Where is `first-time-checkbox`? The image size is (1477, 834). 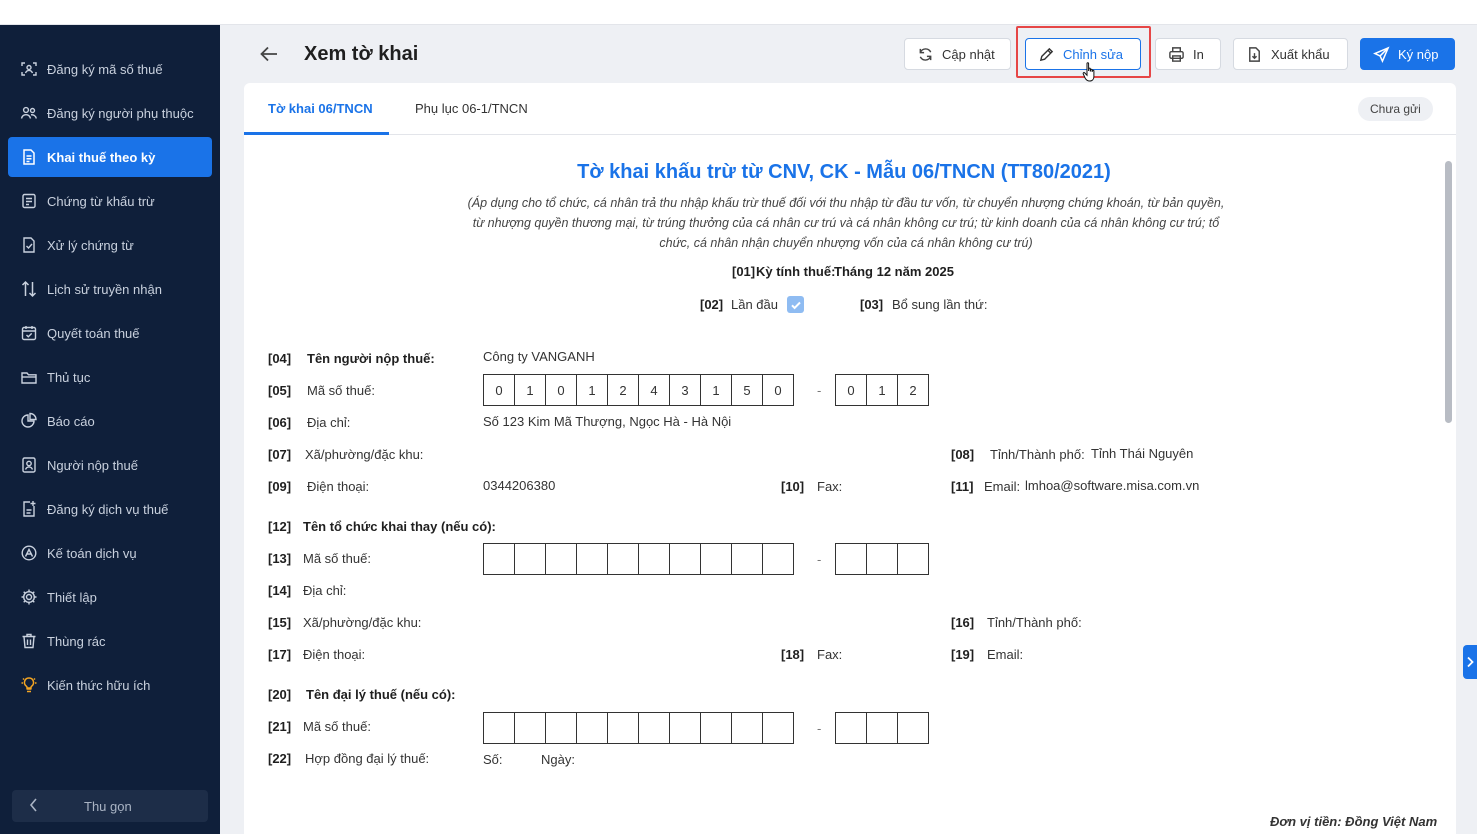 first-time-checkbox is located at coordinates (795, 304).